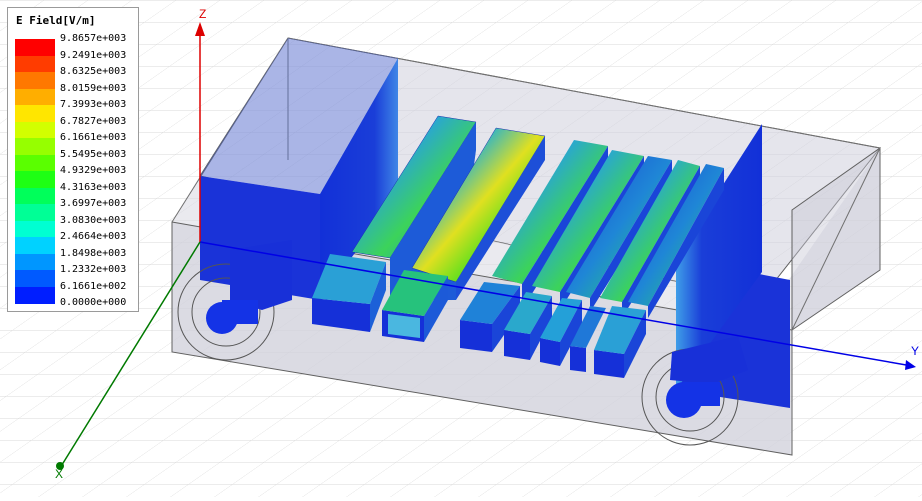 This screenshot has height=501, width=922. What do you see at coordinates (93, 302) in the screenshot?
I see `legend-value: 0.0000e+000` at bounding box center [93, 302].